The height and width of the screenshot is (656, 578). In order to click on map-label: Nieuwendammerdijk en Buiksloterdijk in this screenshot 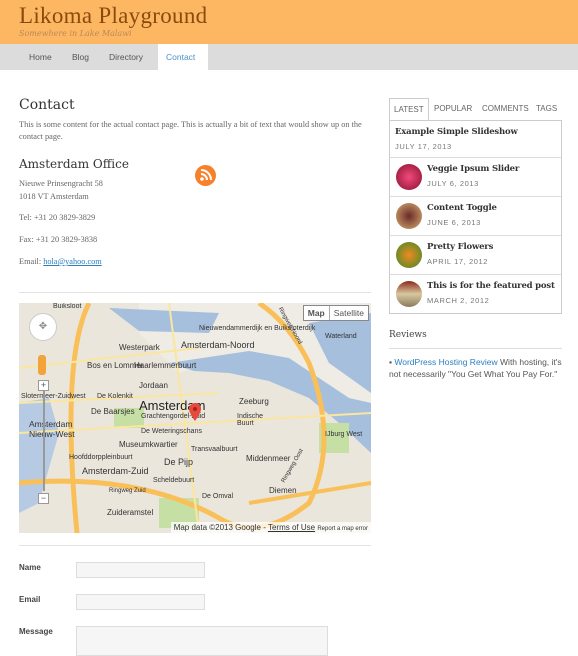, I will do `click(257, 328)`.